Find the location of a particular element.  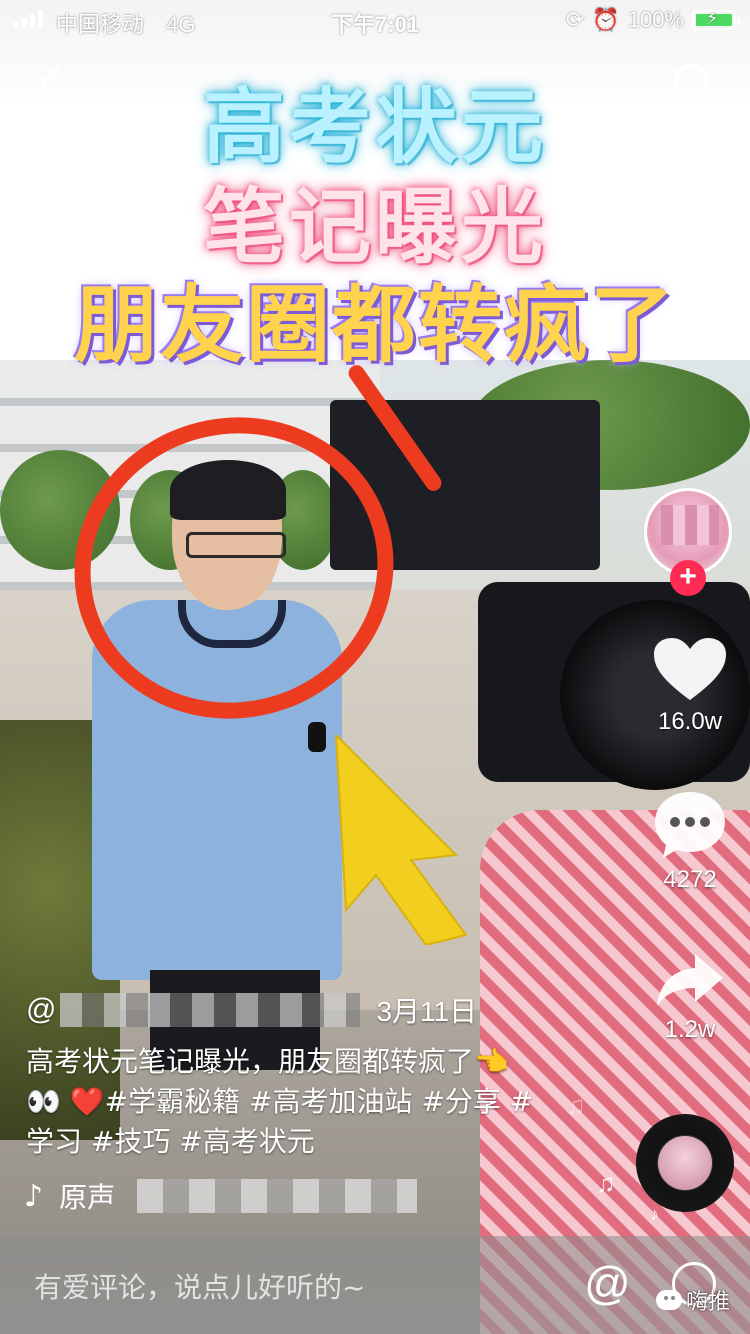

wechat-icon is located at coordinates (669, 1300).